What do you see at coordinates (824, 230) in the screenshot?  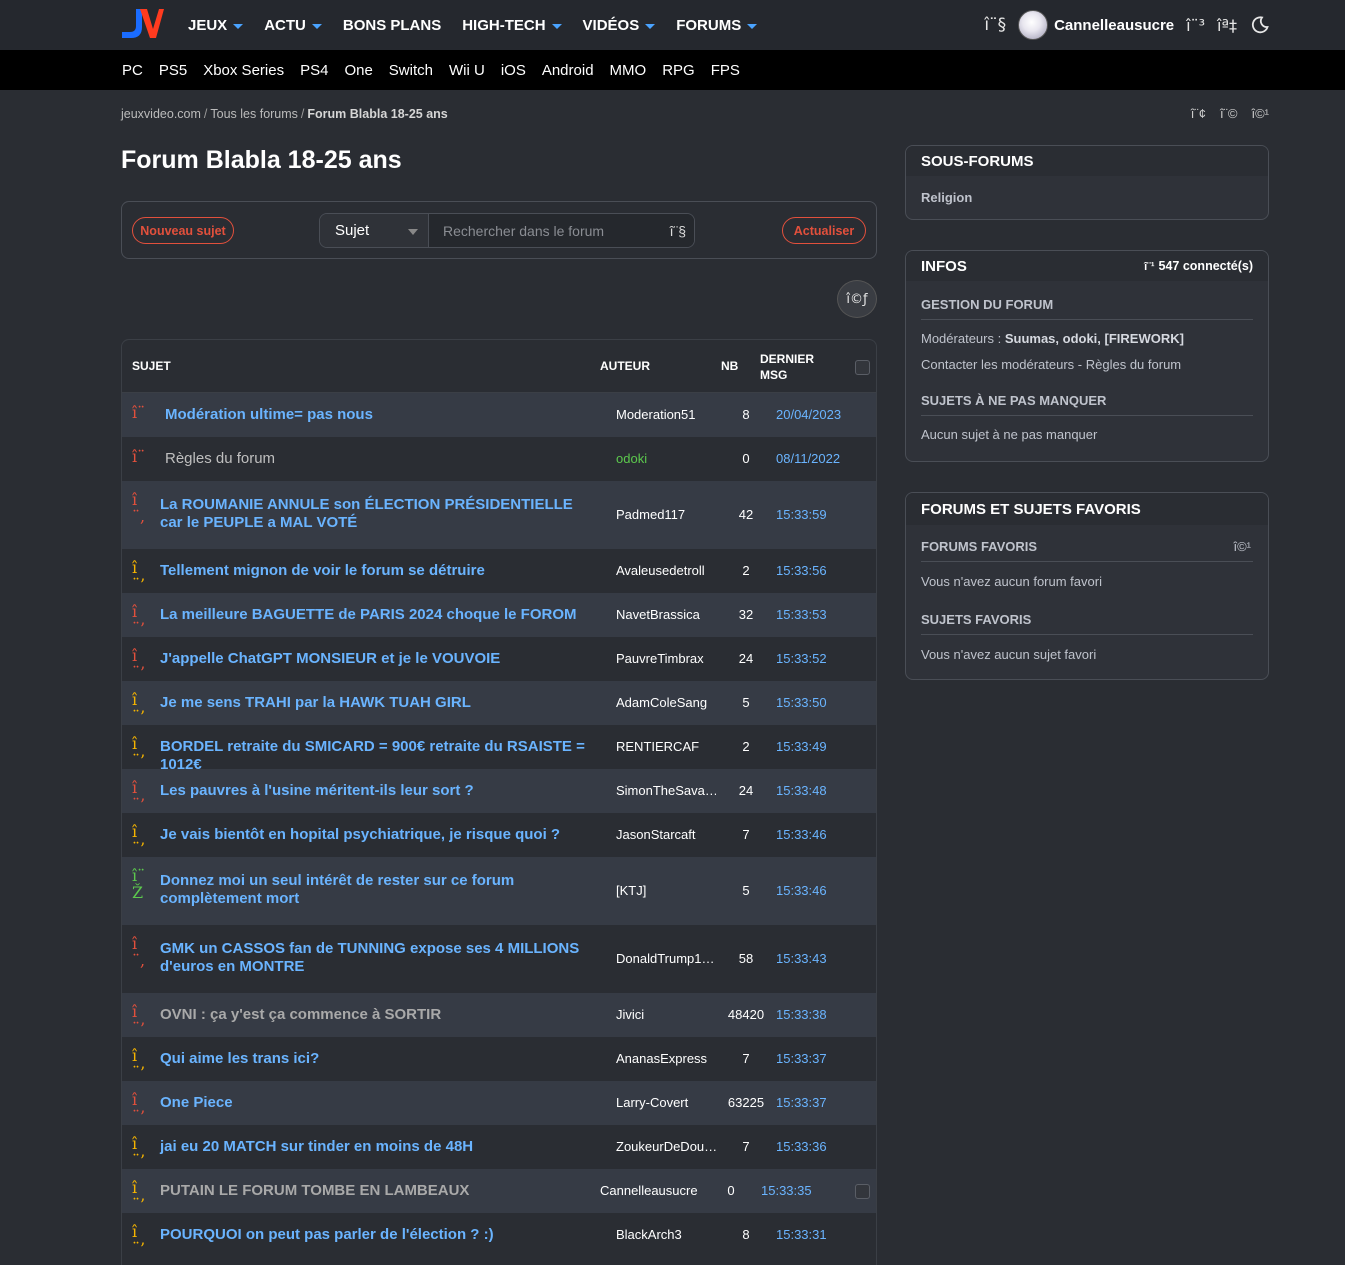 I see `refresh-button: Actualiser` at bounding box center [824, 230].